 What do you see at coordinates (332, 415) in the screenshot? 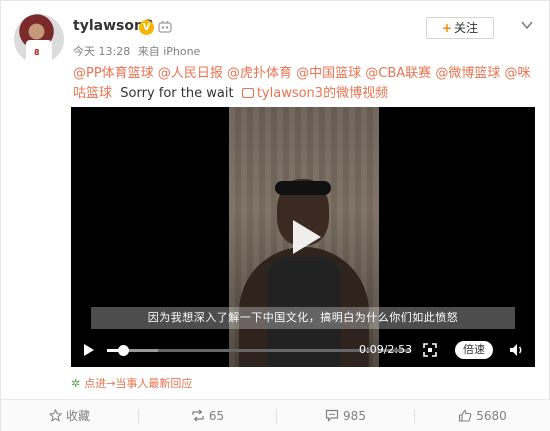
I see `comment-icon` at bounding box center [332, 415].